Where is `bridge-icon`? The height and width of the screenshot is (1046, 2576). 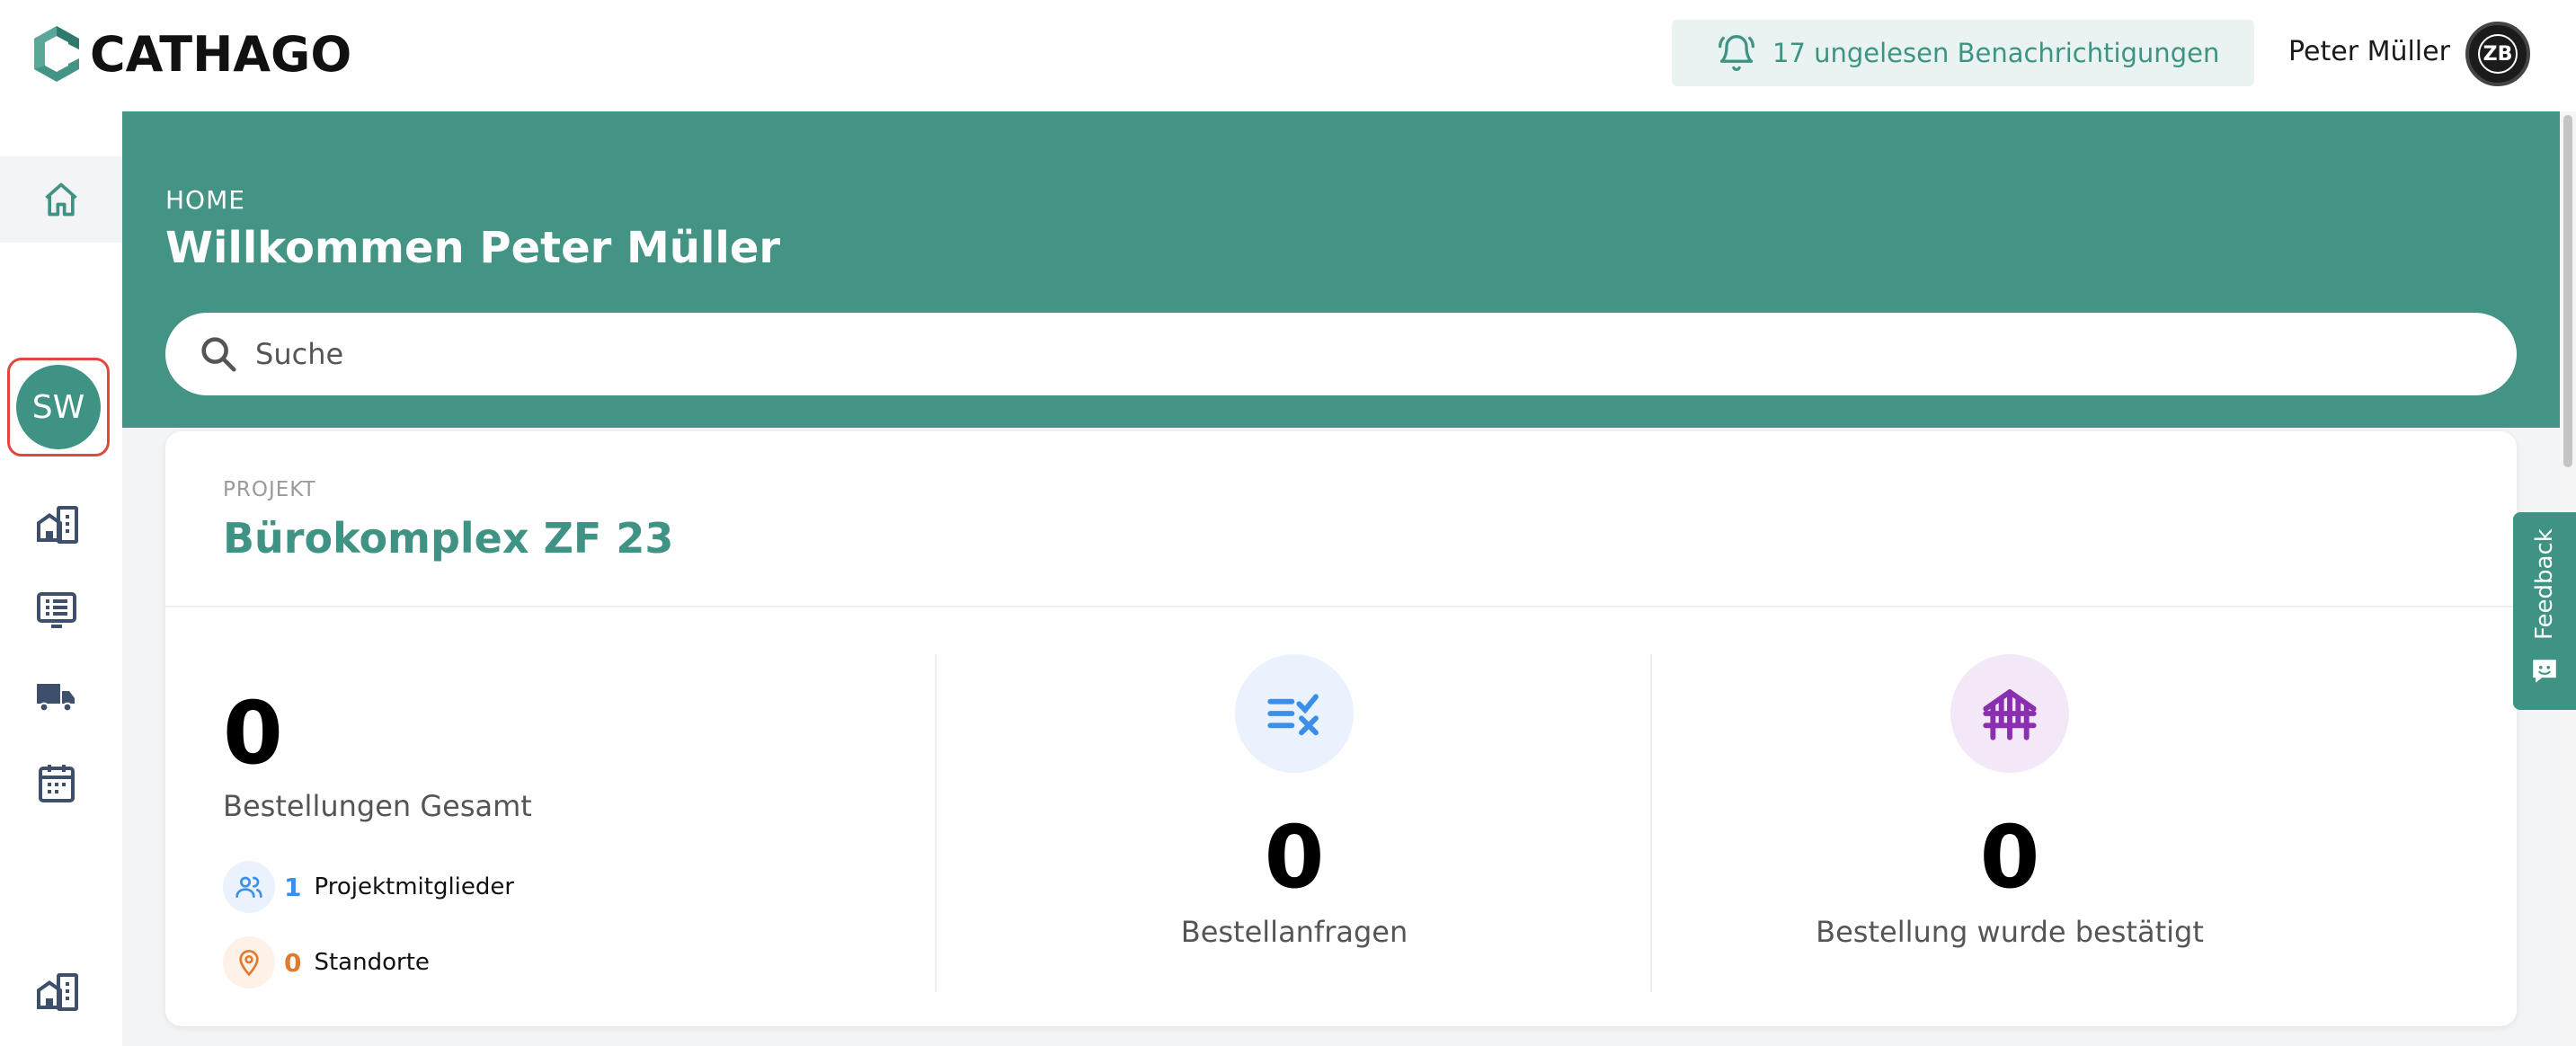
bridge-icon is located at coordinates (2010, 715).